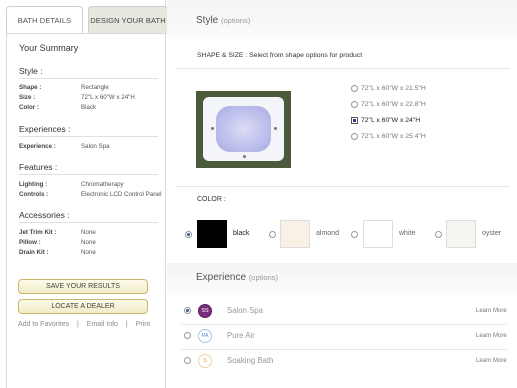 The height and width of the screenshot is (388, 517). Describe the element at coordinates (272, 234) in the screenshot. I see `color-radio-almond` at that location.